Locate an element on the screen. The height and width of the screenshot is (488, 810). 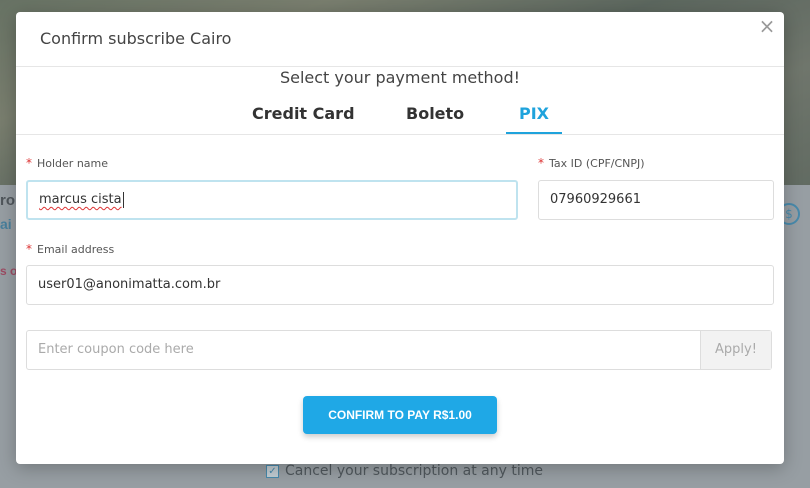
tab-pix: PIX is located at coordinates (534, 119).